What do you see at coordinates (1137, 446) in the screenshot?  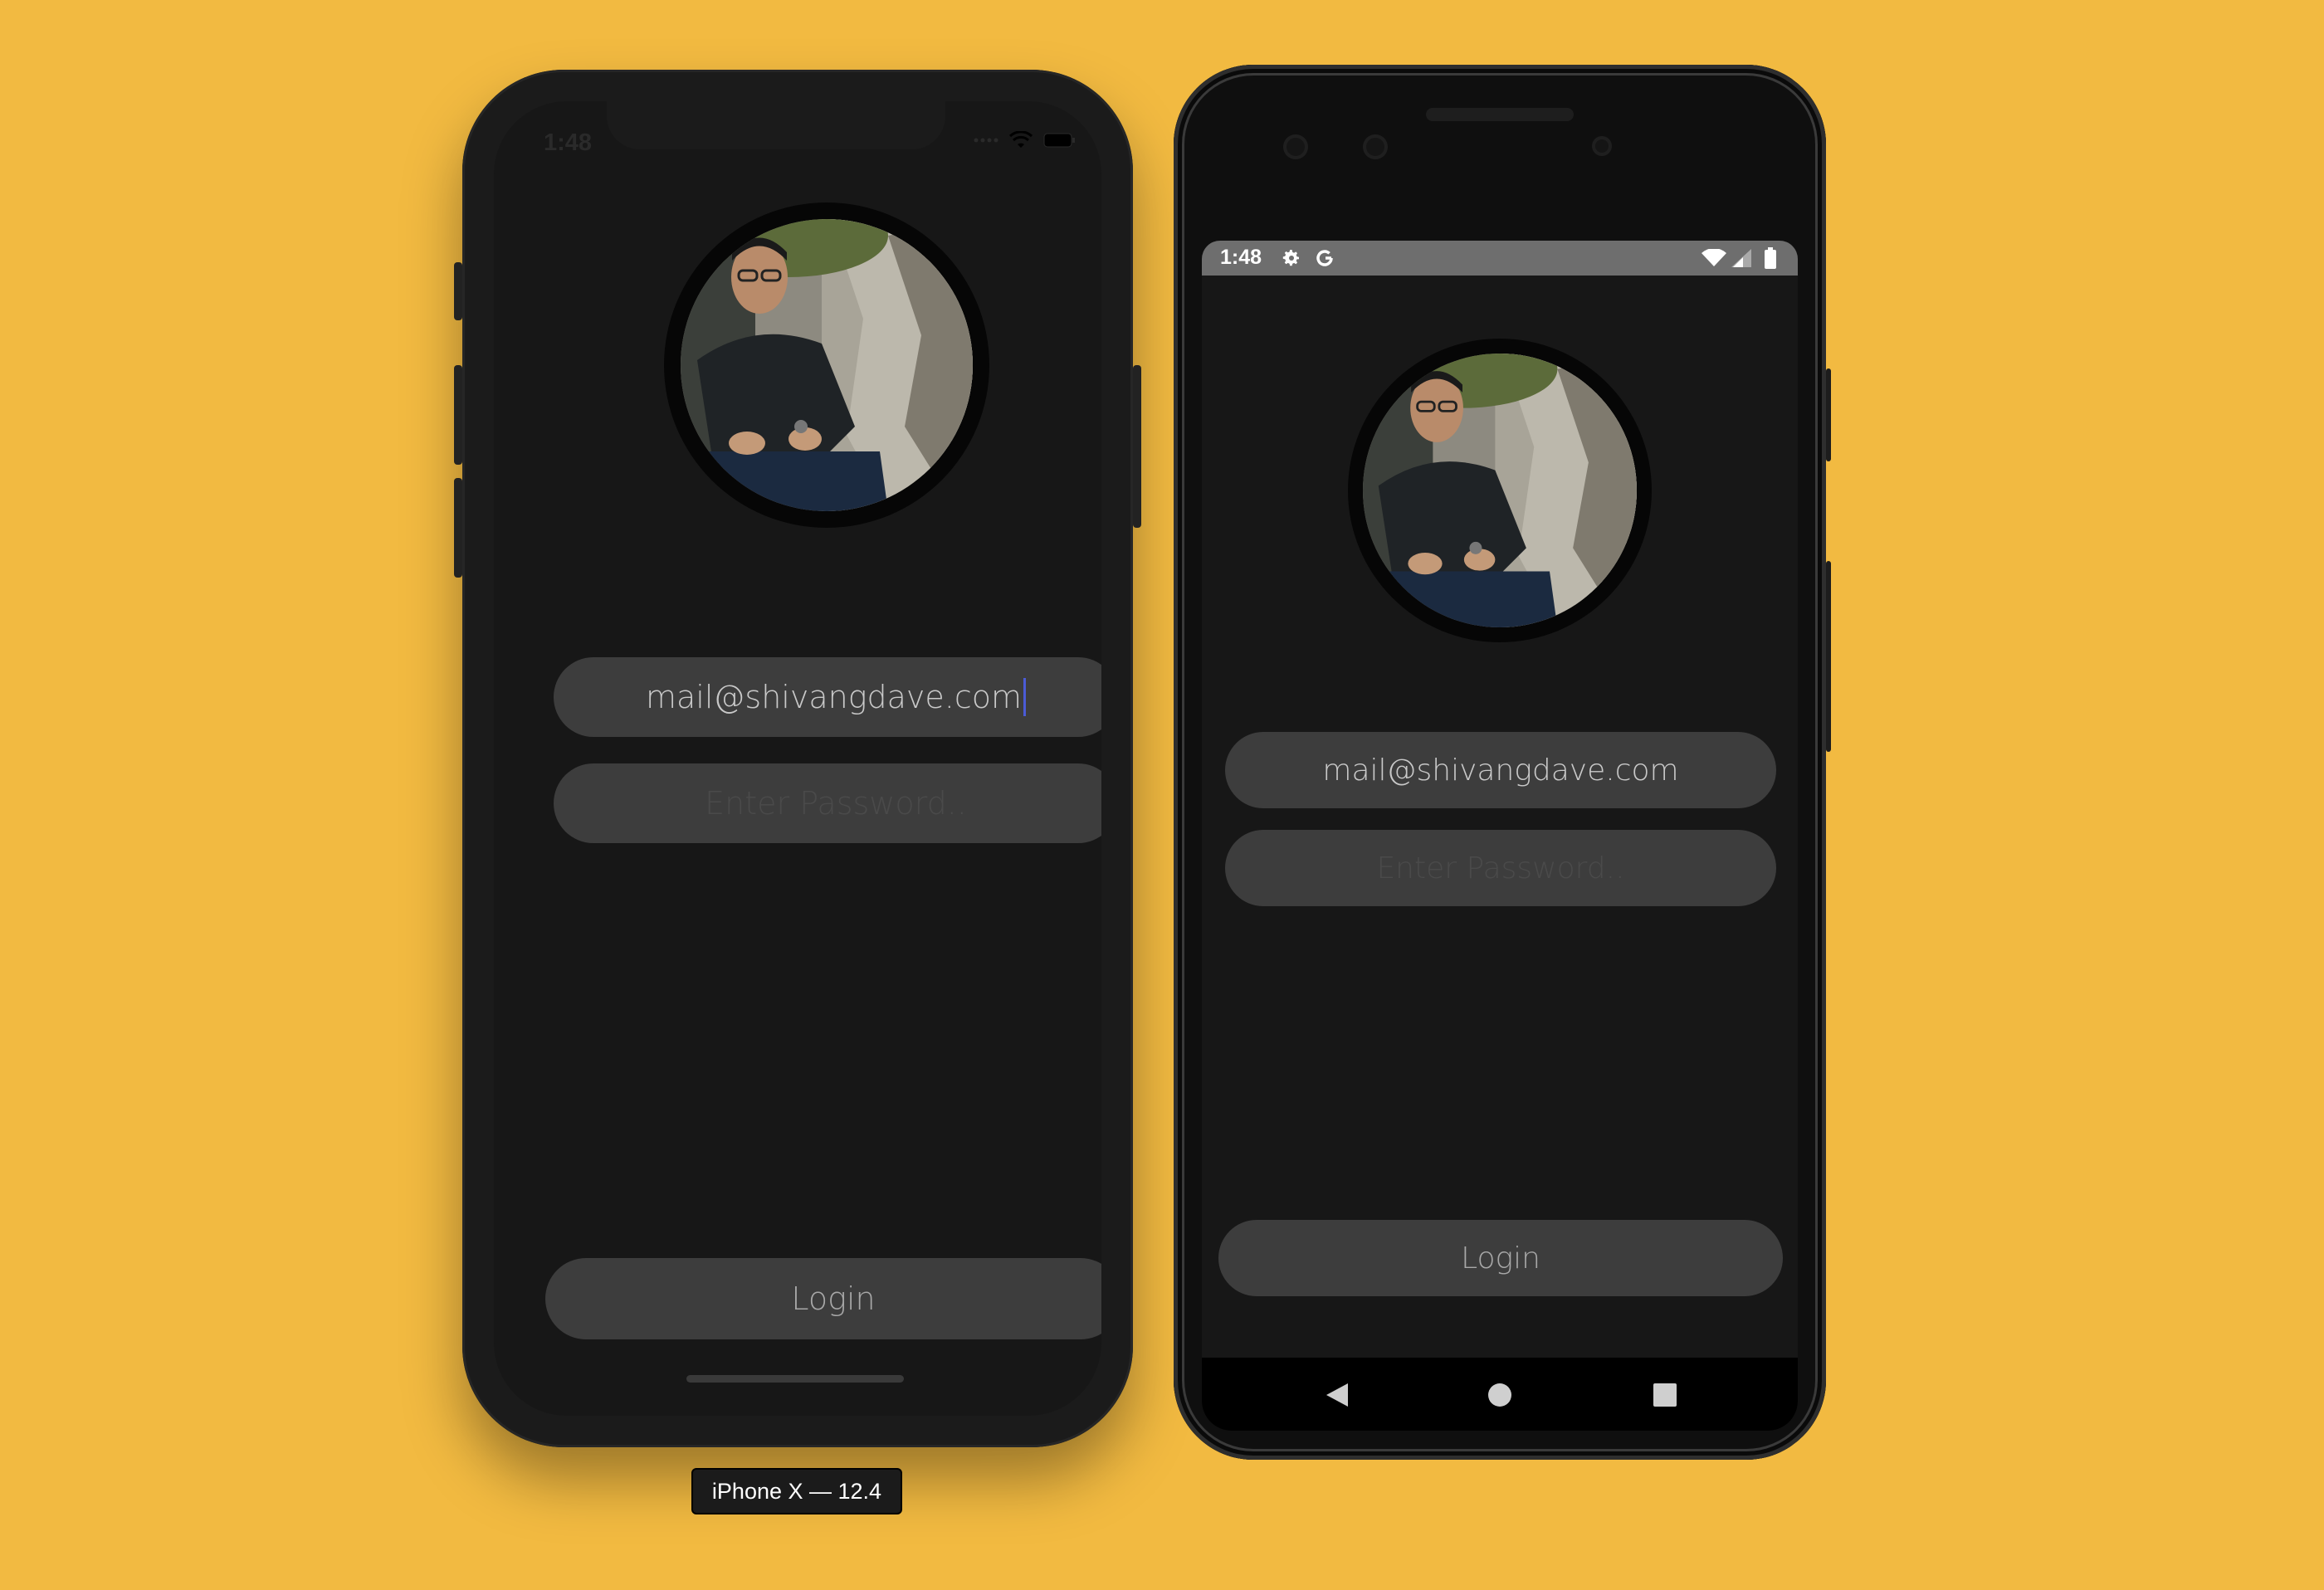 I see `power-button` at bounding box center [1137, 446].